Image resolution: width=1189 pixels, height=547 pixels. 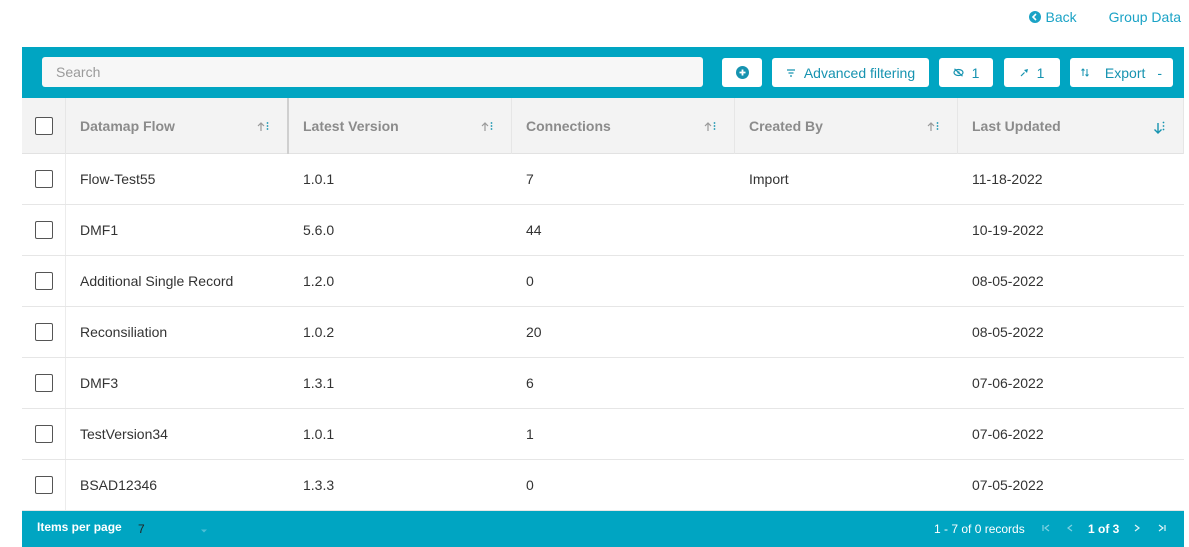 I want to click on next-page-icon, so click(x=1137, y=529).